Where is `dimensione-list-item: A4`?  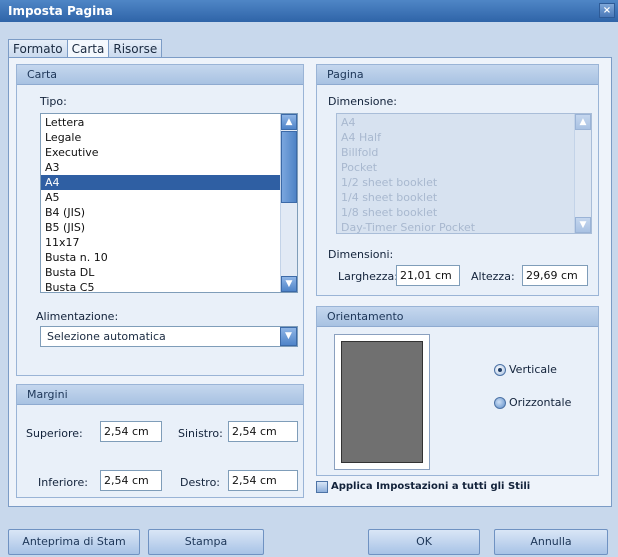 dimensione-list-item: A4 is located at coordinates (348, 122).